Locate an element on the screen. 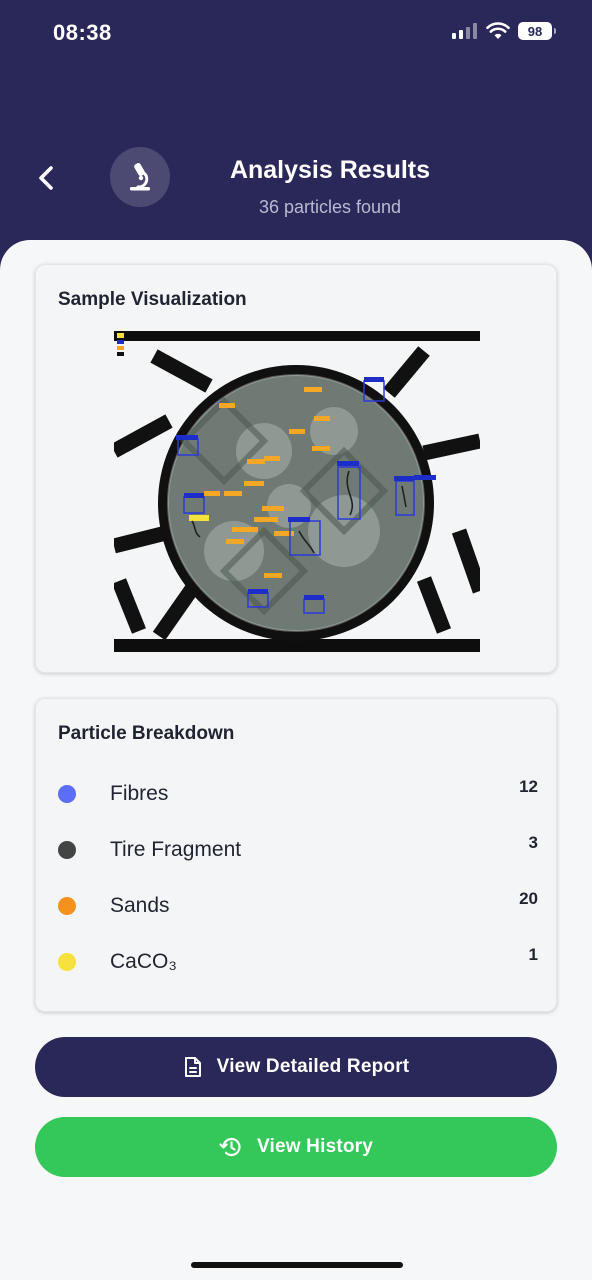  microscope-icon is located at coordinates (140, 177).